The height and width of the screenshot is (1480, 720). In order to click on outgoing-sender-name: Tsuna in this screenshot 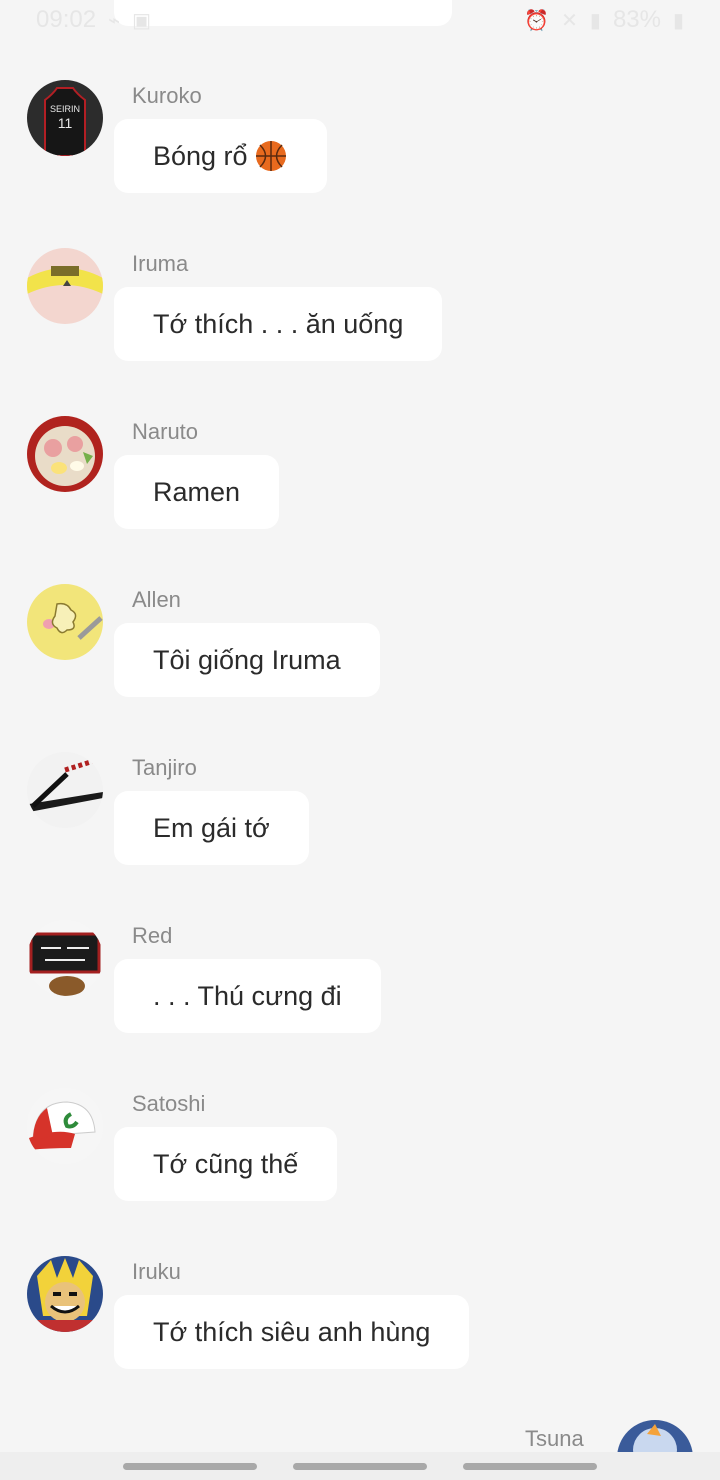, I will do `click(554, 1438)`.